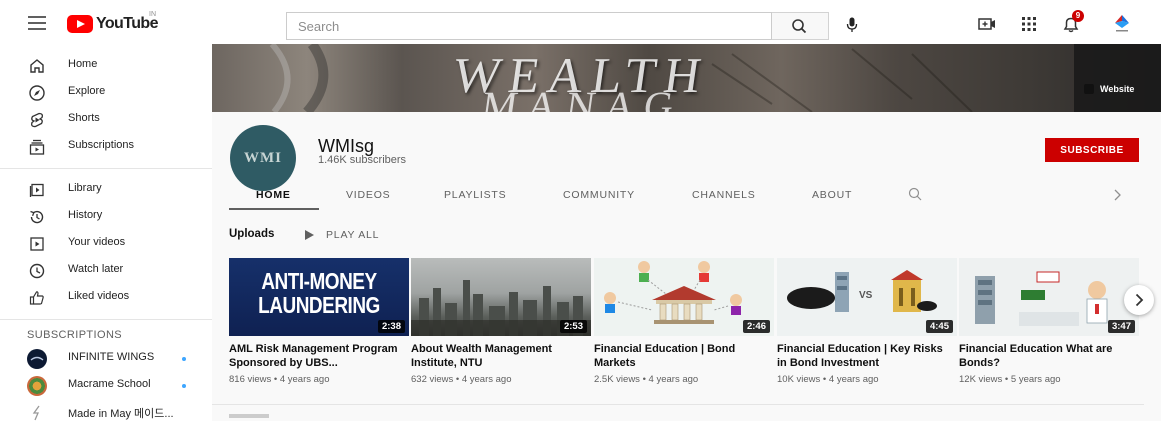  Describe the element at coordinates (582, 97) in the screenshot. I see `banner-text: MANAG` at that location.